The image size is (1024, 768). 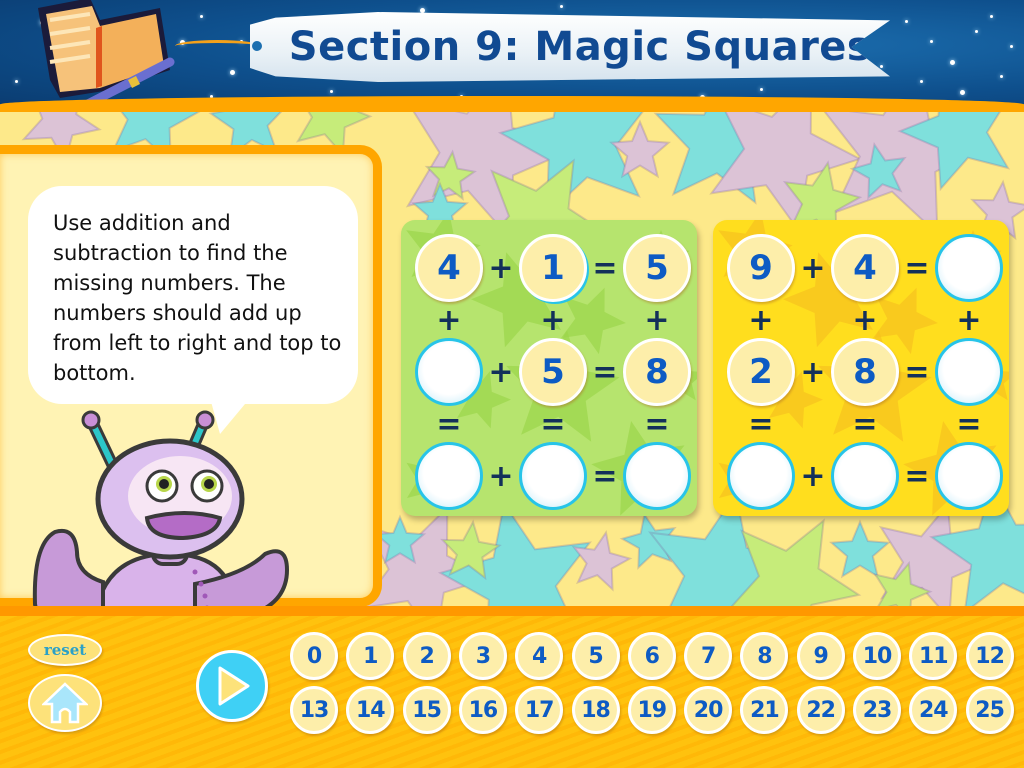 I want to click on number-tile: 21, so click(x=764, y=710).